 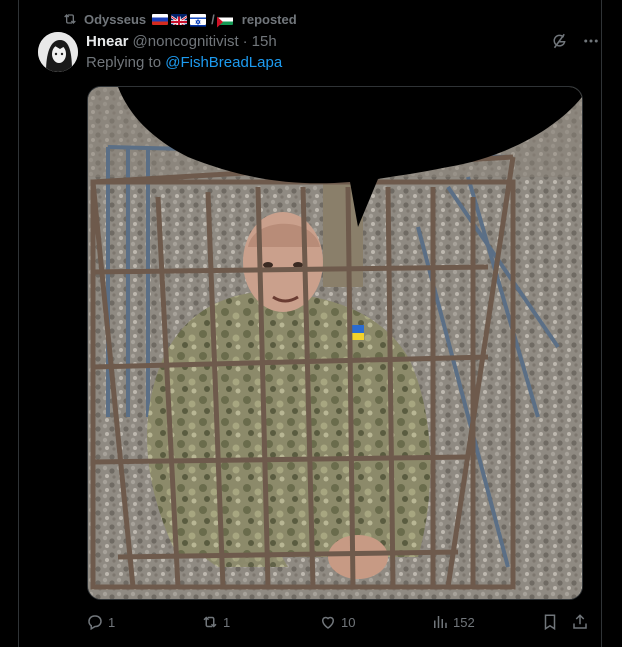 I want to click on share-button, so click(x=583, y=622).